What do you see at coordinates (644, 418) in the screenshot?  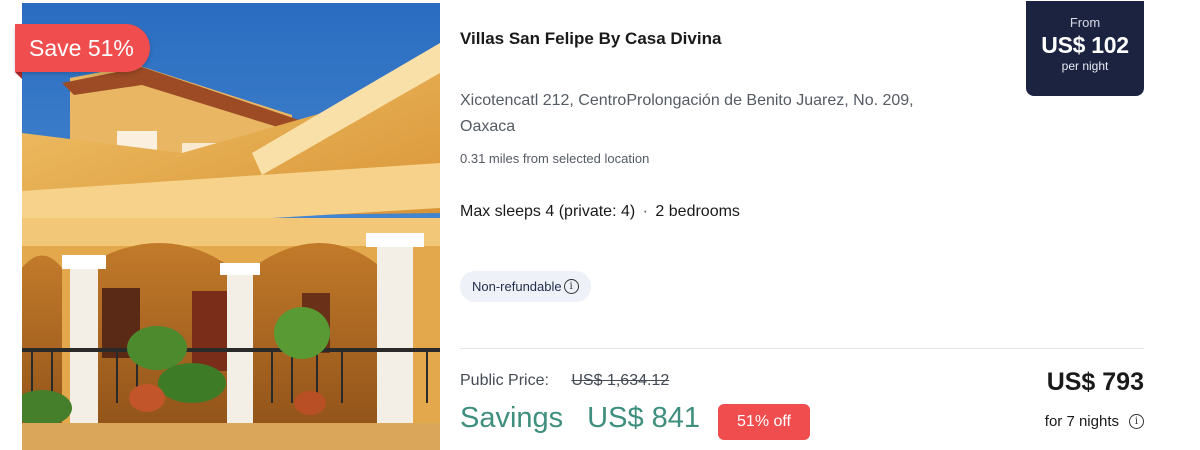 I see `savings-value: US$ 841` at bounding box center [644, 418].